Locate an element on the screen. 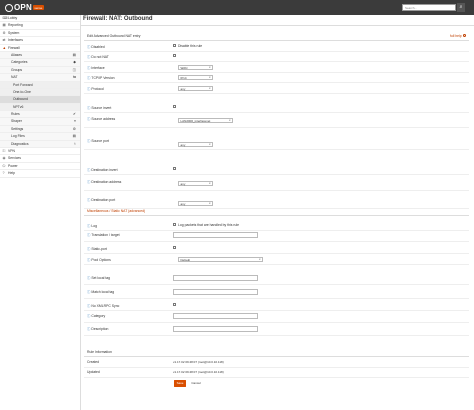 This screenshot has width=474, height=410. no-xmlrpc-sync-checkbox is located at coordinates (174, 304).